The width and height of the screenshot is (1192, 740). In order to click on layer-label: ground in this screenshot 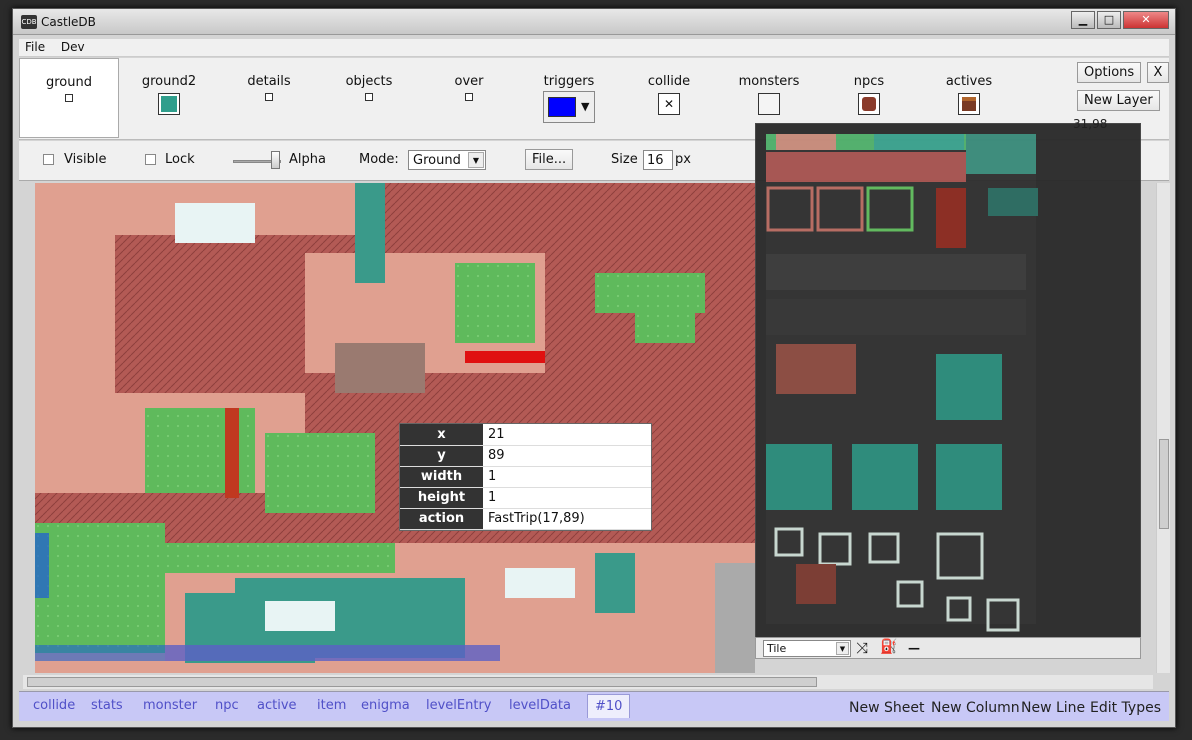, I will do `click(69, 82)`.